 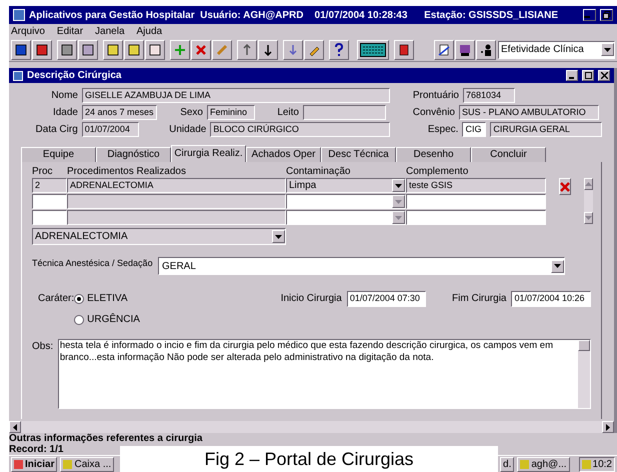 What do you see at coordinates (208, 153) in the screenshot?
I see `tab: Cirurgia Realiz.` at bounding box center [208, 153].